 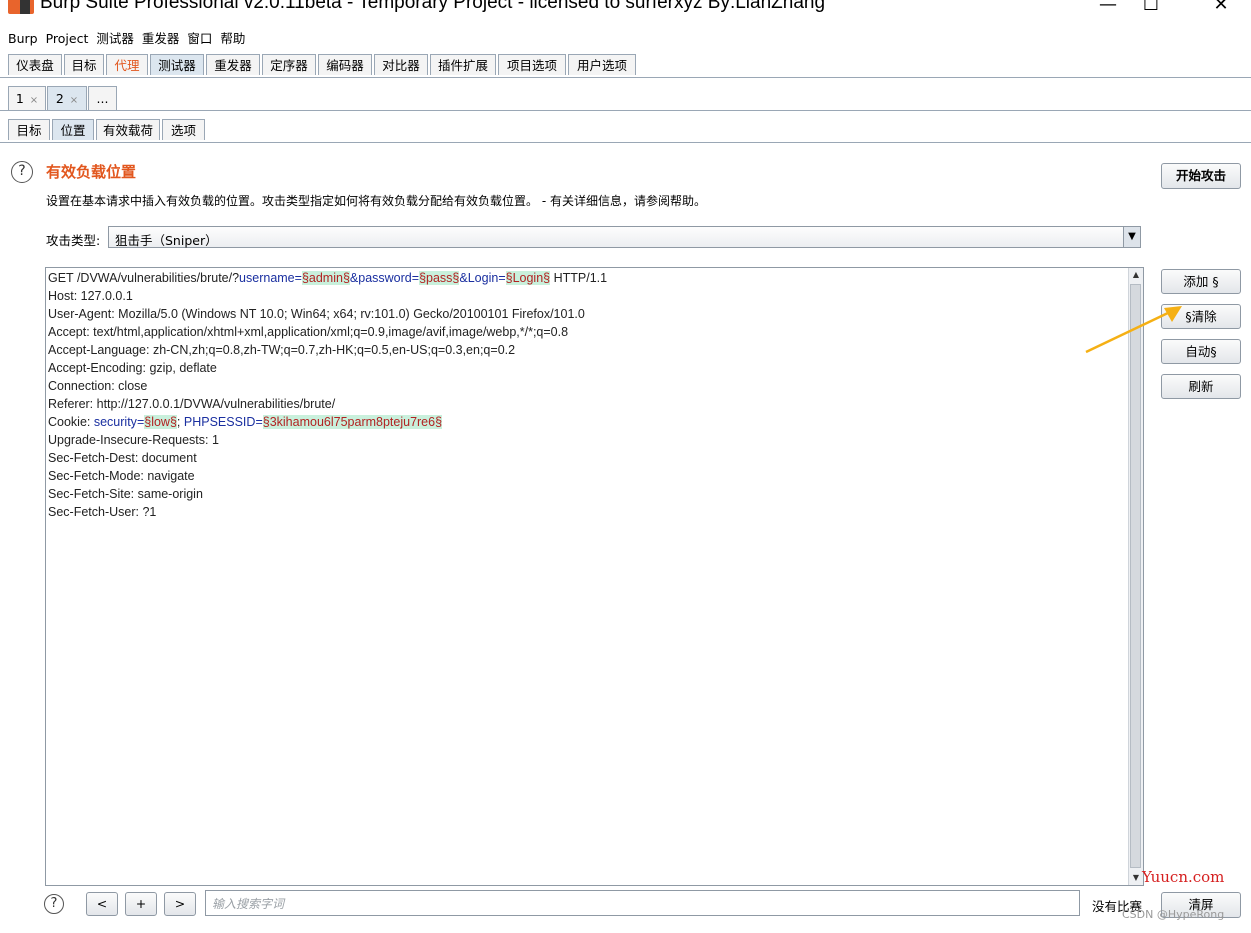 I want to click on menu-burp: Burp, so click(x=23, y=38).